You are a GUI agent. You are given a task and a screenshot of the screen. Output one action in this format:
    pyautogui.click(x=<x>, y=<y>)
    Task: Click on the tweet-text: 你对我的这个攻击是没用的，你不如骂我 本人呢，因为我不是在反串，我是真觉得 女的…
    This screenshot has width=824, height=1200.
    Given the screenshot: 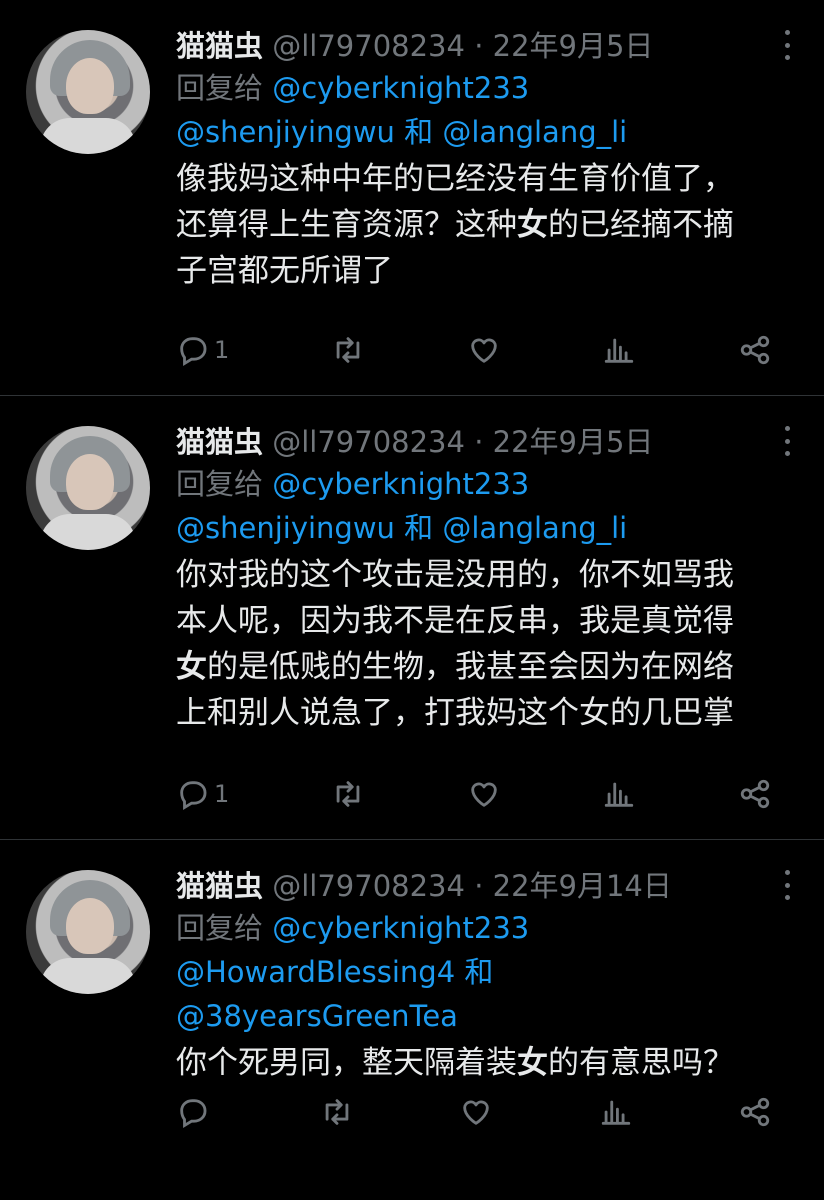 What is the action you would take?
    pyautogui.click(x=485, y=644)
    